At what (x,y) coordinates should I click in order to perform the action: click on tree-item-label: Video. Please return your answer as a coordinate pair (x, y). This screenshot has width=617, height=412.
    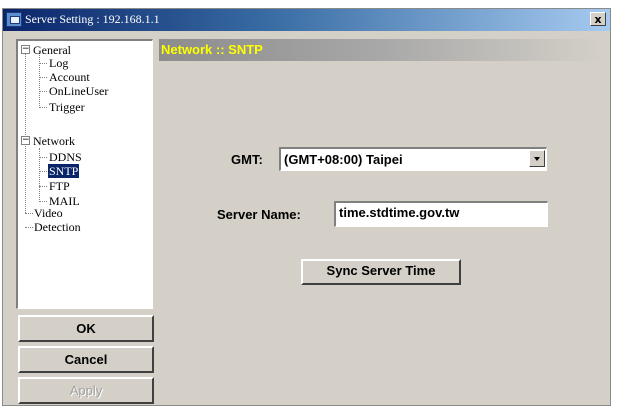
    Looking at the image, I should click on (48, 213).